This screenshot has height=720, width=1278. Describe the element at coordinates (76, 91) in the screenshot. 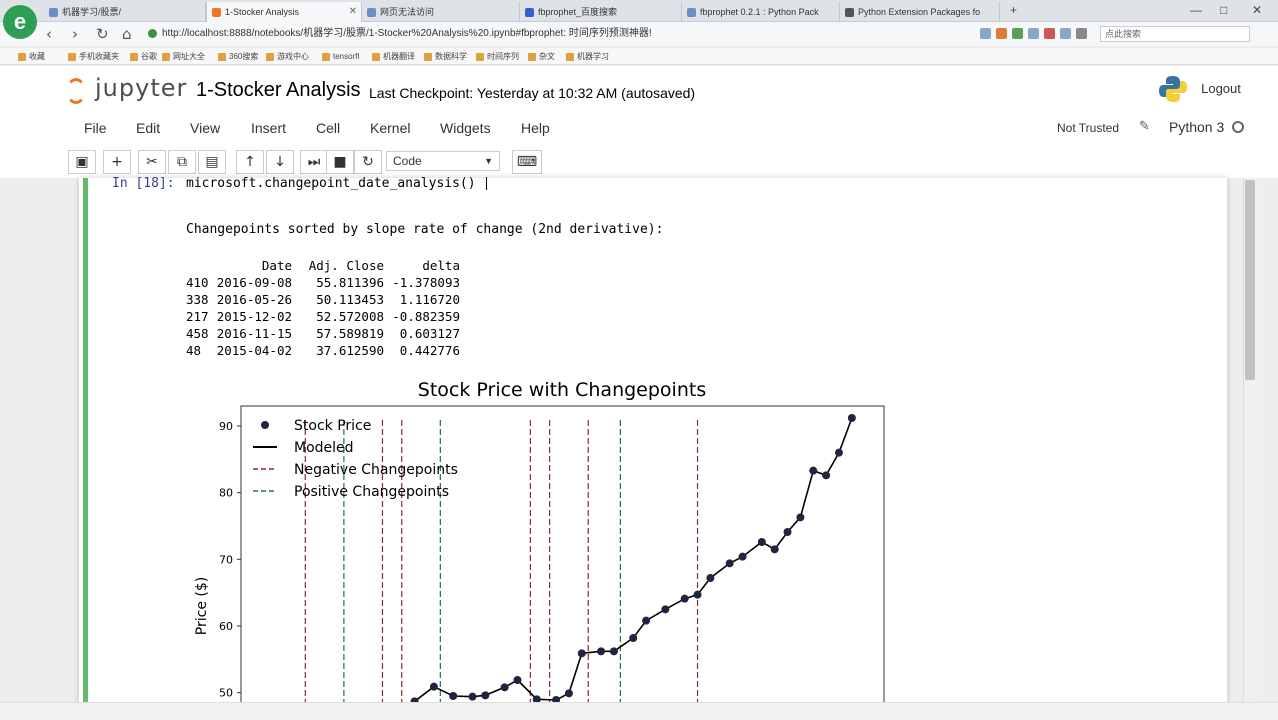

I see `jupyter-logo-icon` at that location.